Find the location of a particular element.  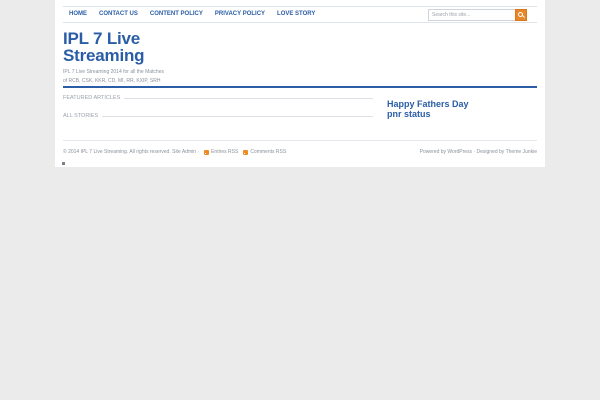

site-description-line-2: of RCB, CSK, KKR, CD, MI, RR, KXIP, SRH is located at coordinates (112, 81).